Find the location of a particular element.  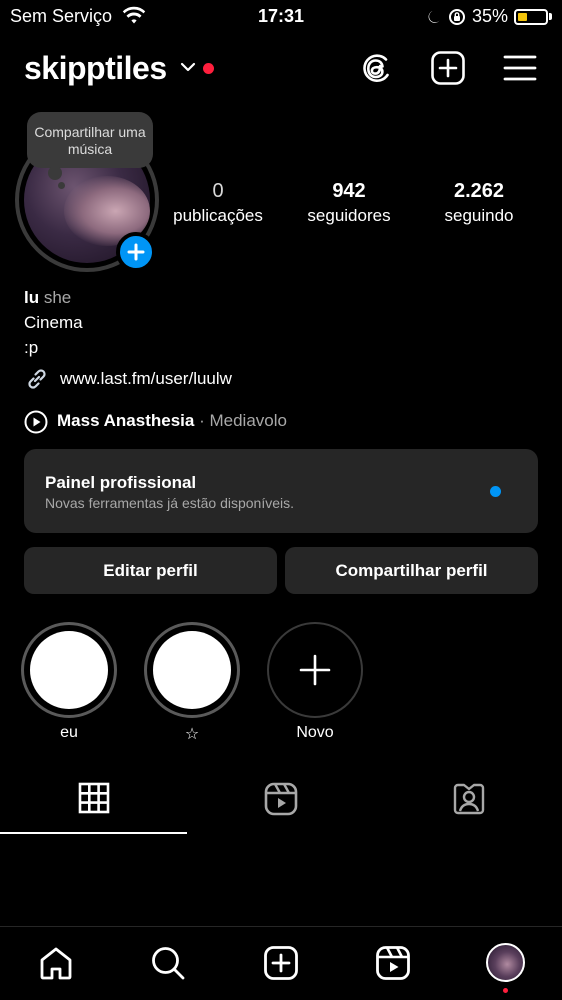

highlight-label: ☆ is located at coordinates (192, 734).